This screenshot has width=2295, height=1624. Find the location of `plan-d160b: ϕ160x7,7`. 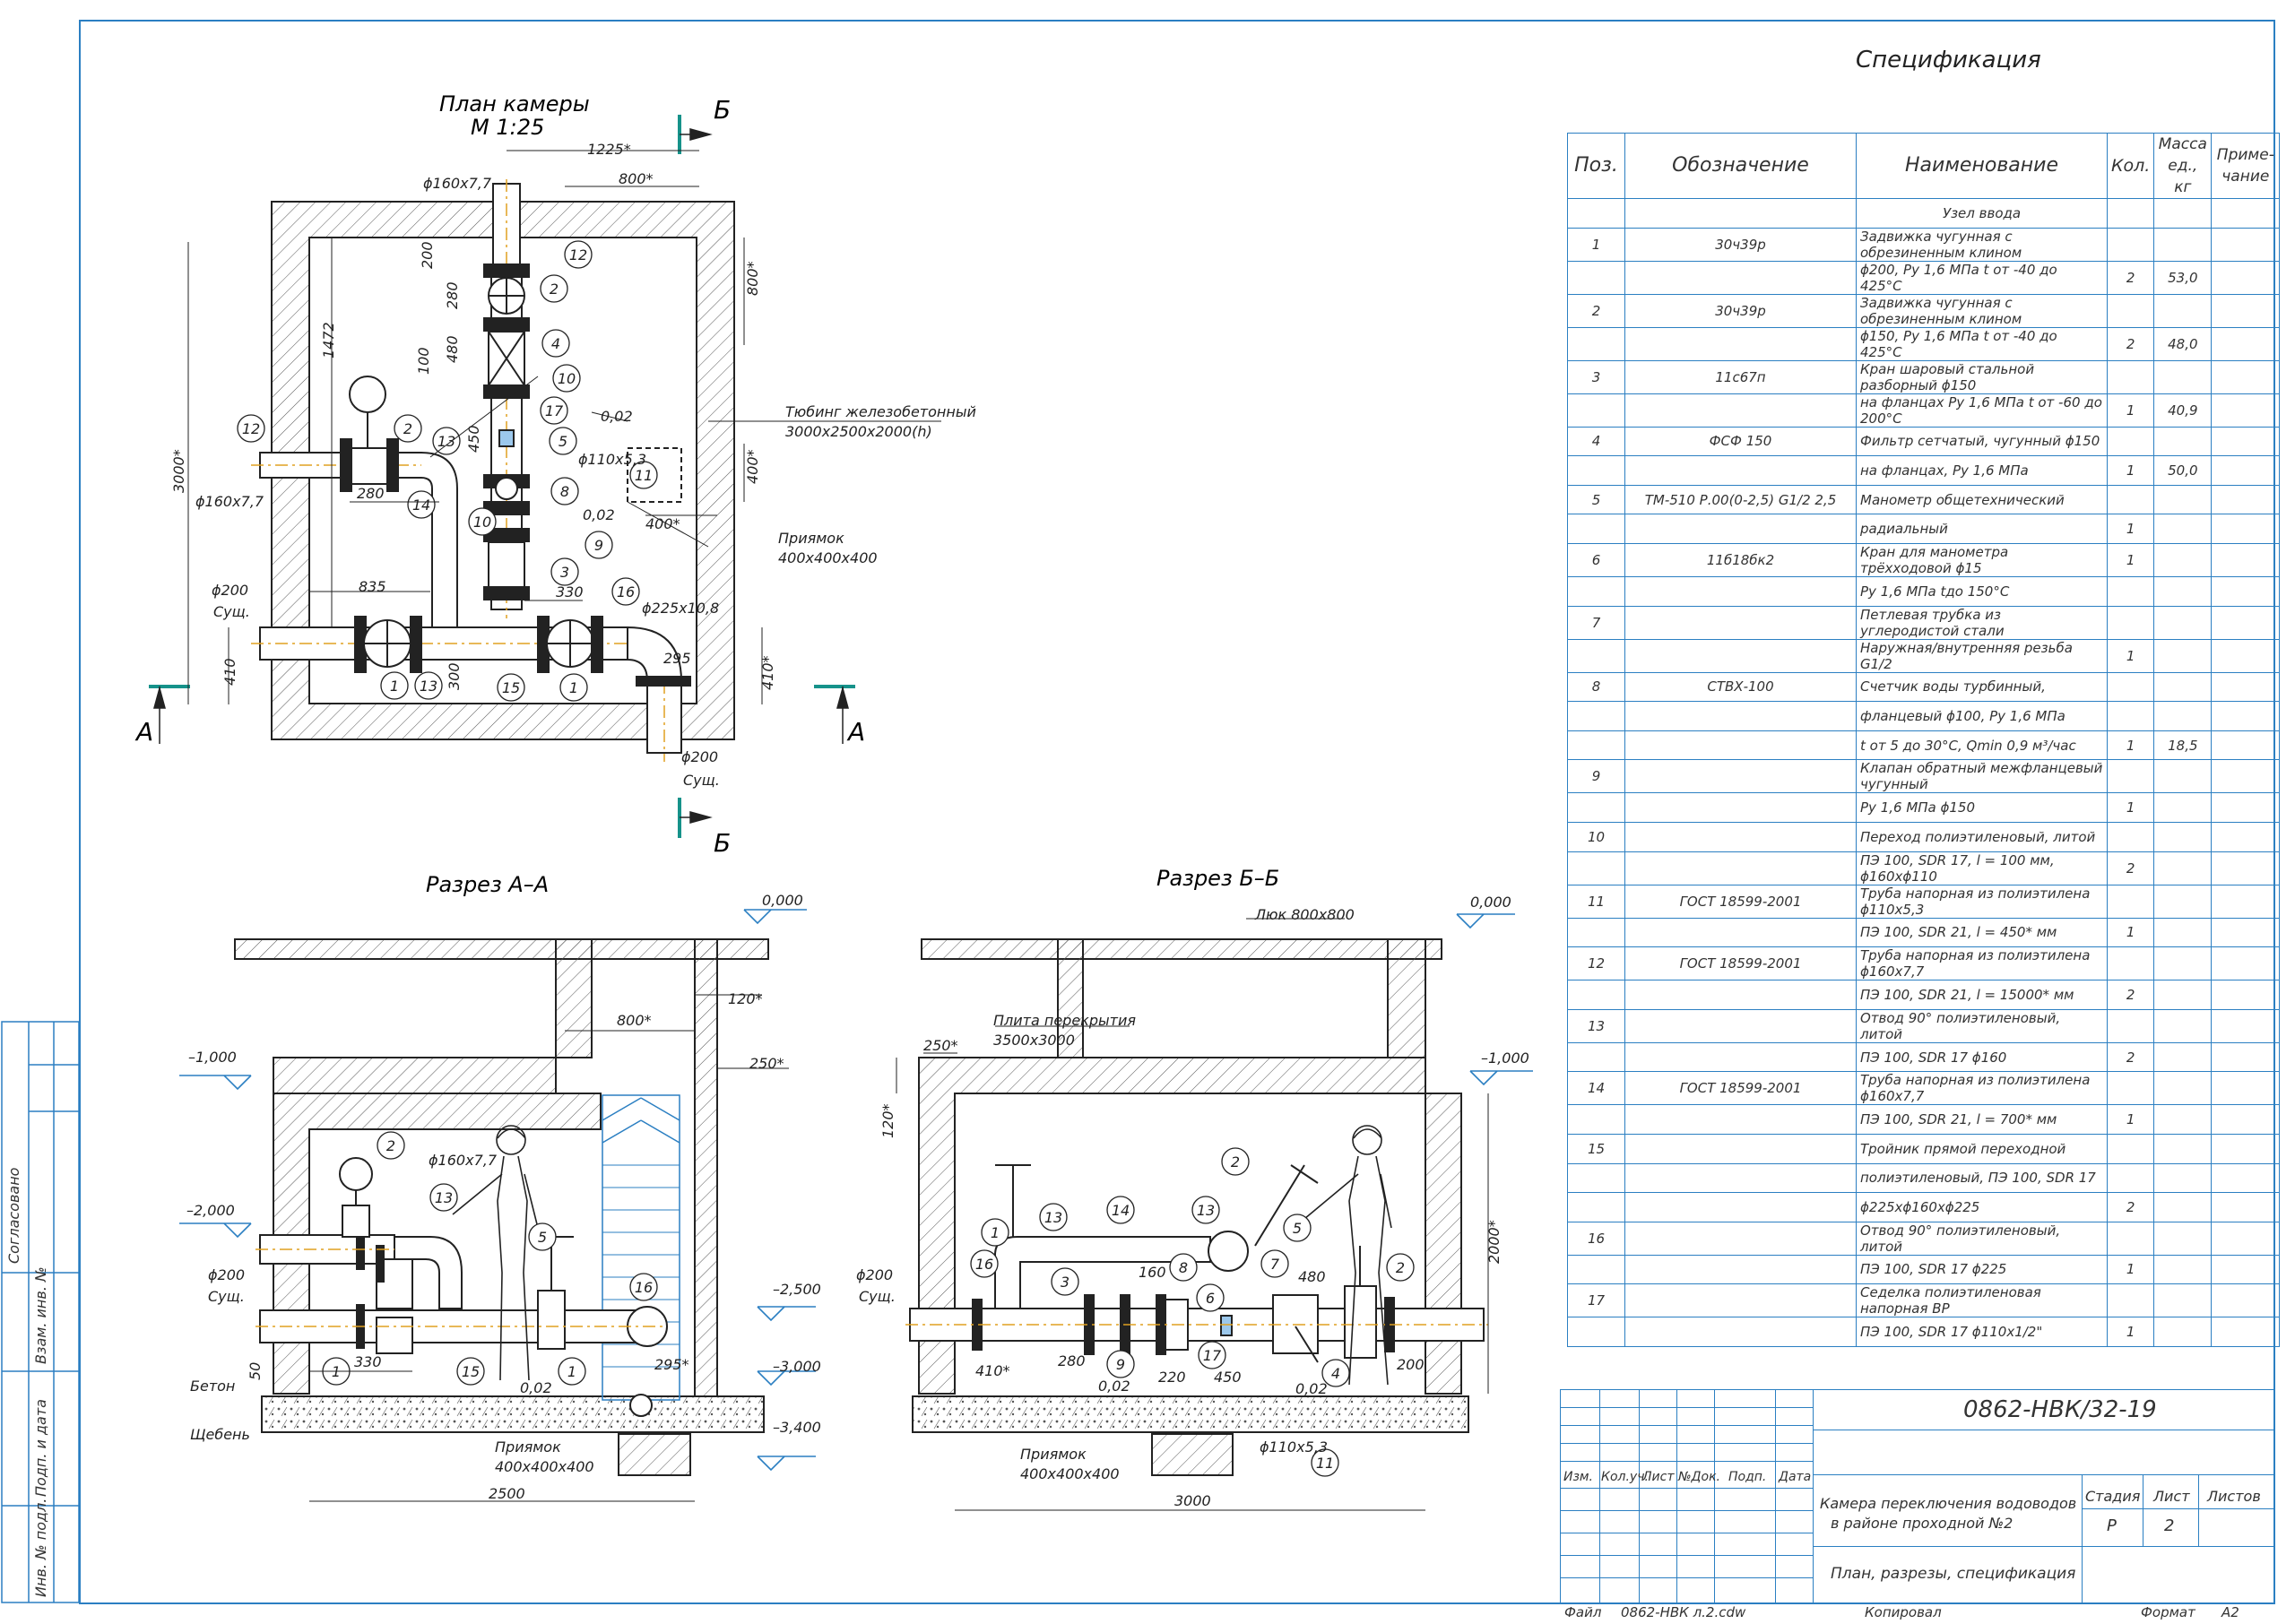

plan-d160b: ϕ160x7,7 is located at coordinates (229, 502).